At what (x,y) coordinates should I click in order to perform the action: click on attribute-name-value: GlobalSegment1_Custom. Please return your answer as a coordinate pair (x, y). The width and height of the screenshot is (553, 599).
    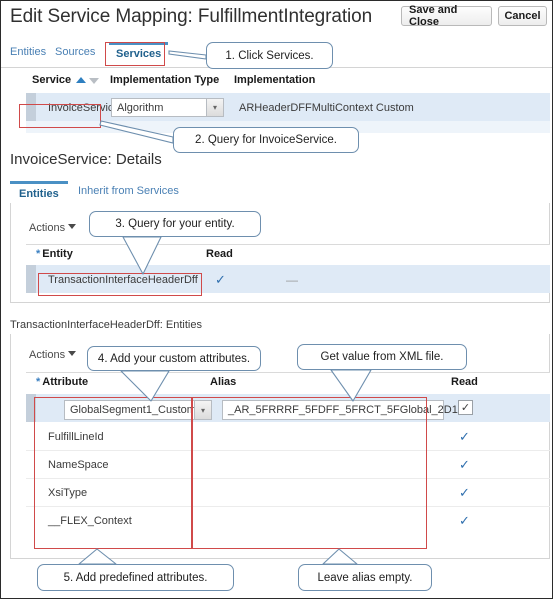
    Looking at the image, I should click on (133, 410).